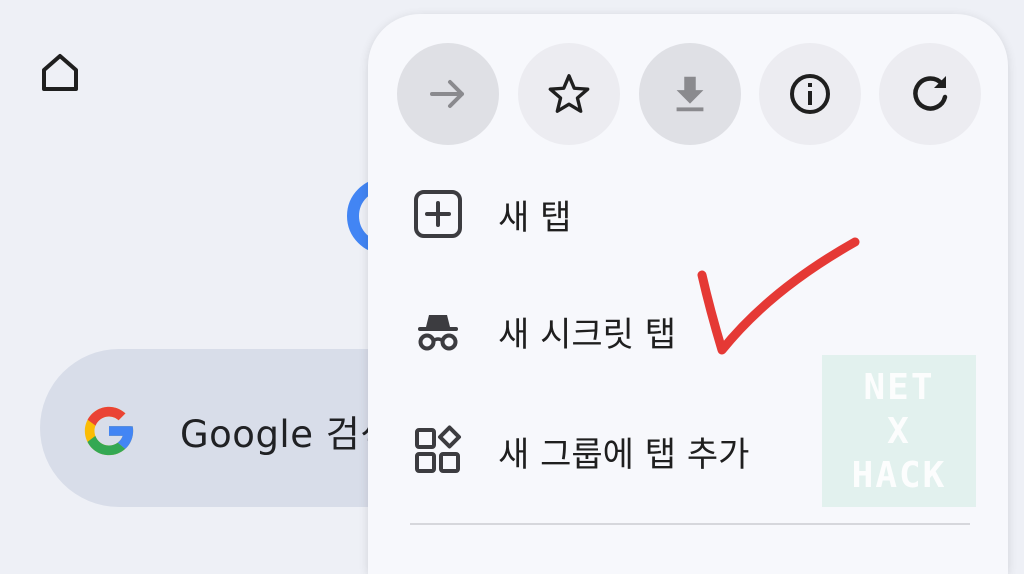 This screenshot has height=574, width=1024. What do you see at coordinates (109, 431) in the screenshot?
I see `google-g-icon` at bounding box center [109, 431].